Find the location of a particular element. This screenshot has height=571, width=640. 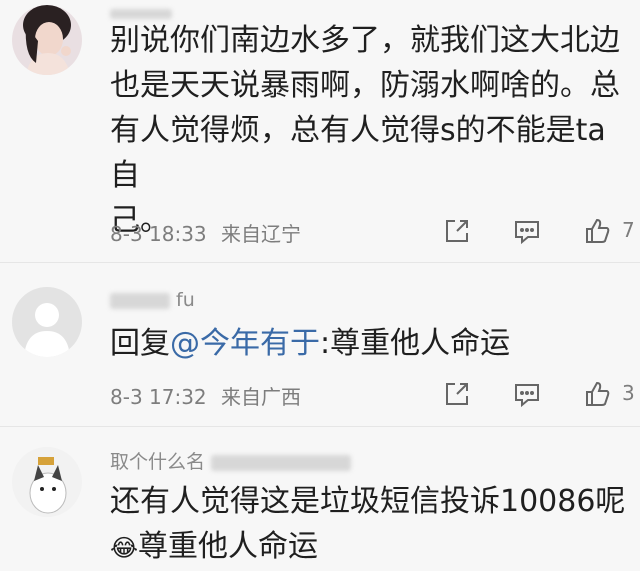

comment-meta: 8-3 17:32 来自广西 is located at coordinates (205, 395).